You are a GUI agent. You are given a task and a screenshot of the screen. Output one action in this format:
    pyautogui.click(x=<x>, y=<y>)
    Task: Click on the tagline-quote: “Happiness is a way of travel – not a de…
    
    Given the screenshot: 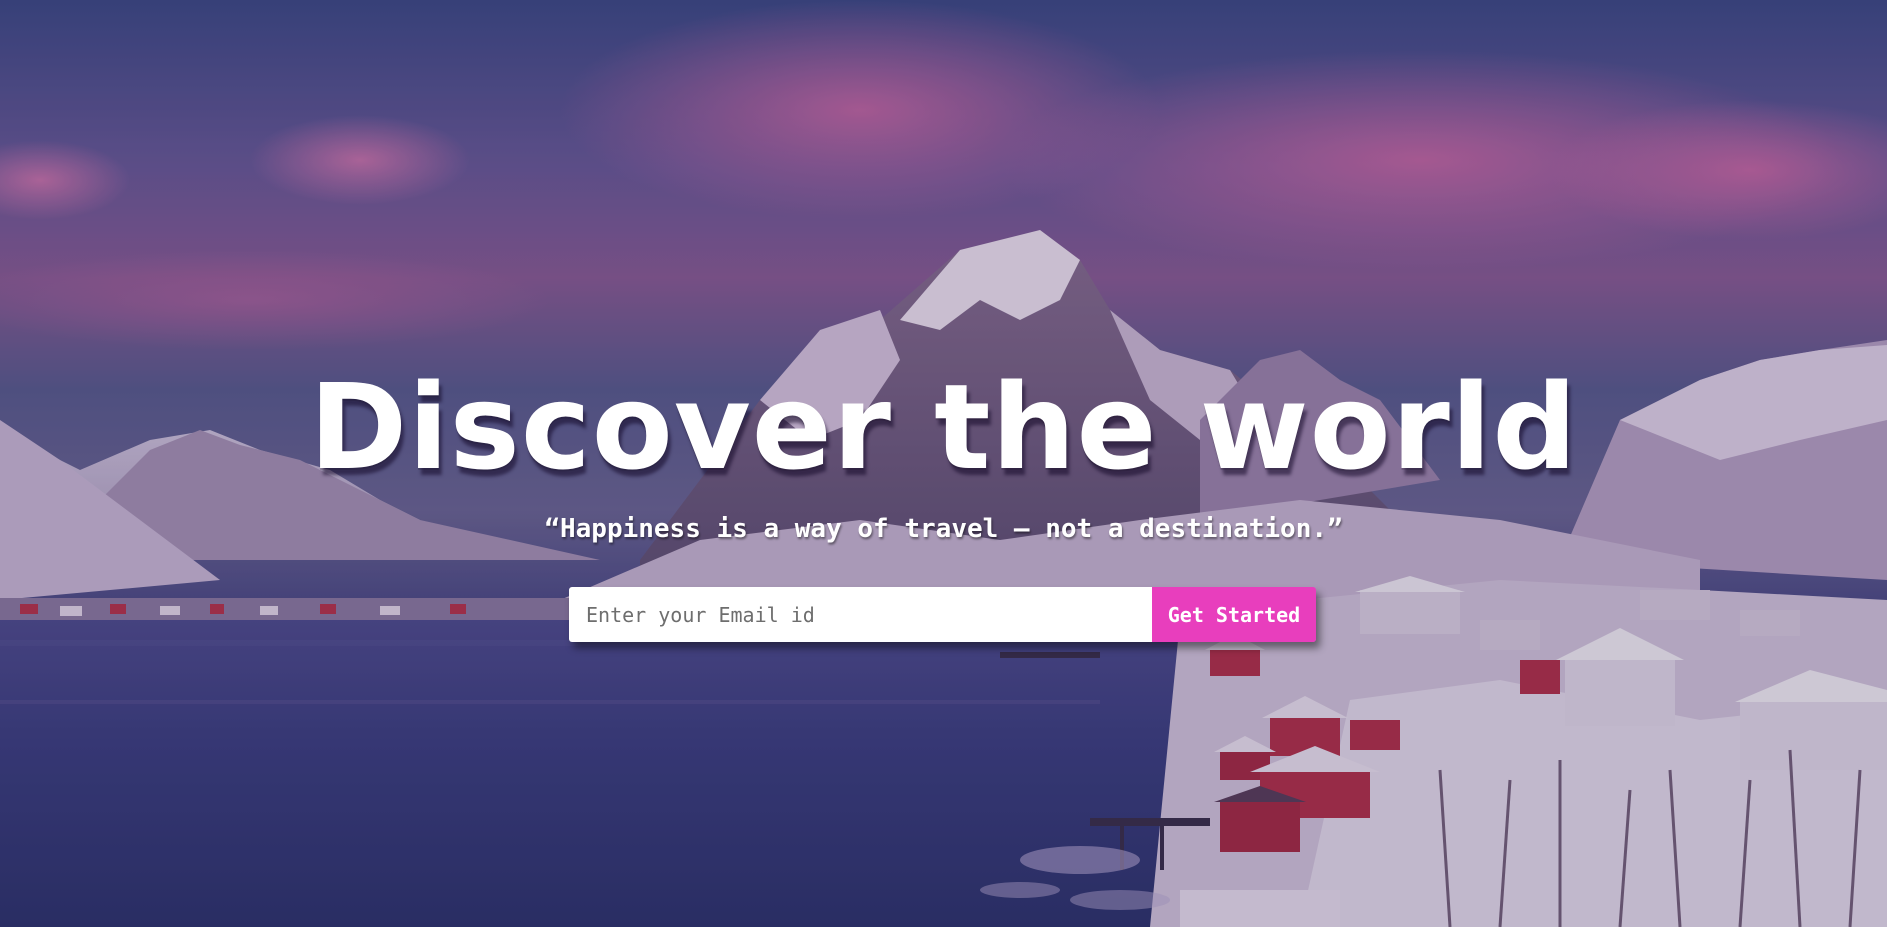 What is the action you would take?
    pyautogui.click(x=943, y=529)
    